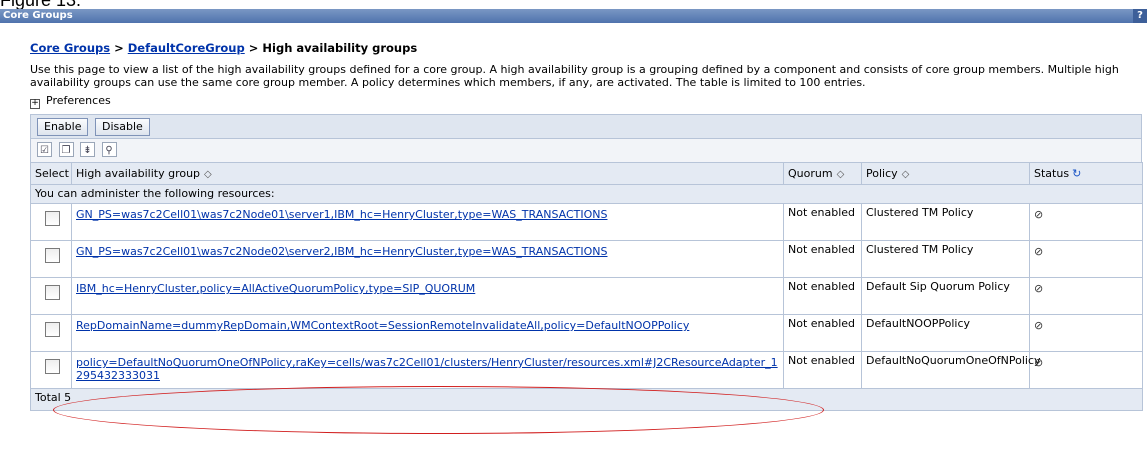 The image size is (1147, 466). I want to click on help-icon: ?, so click(1140, 16).